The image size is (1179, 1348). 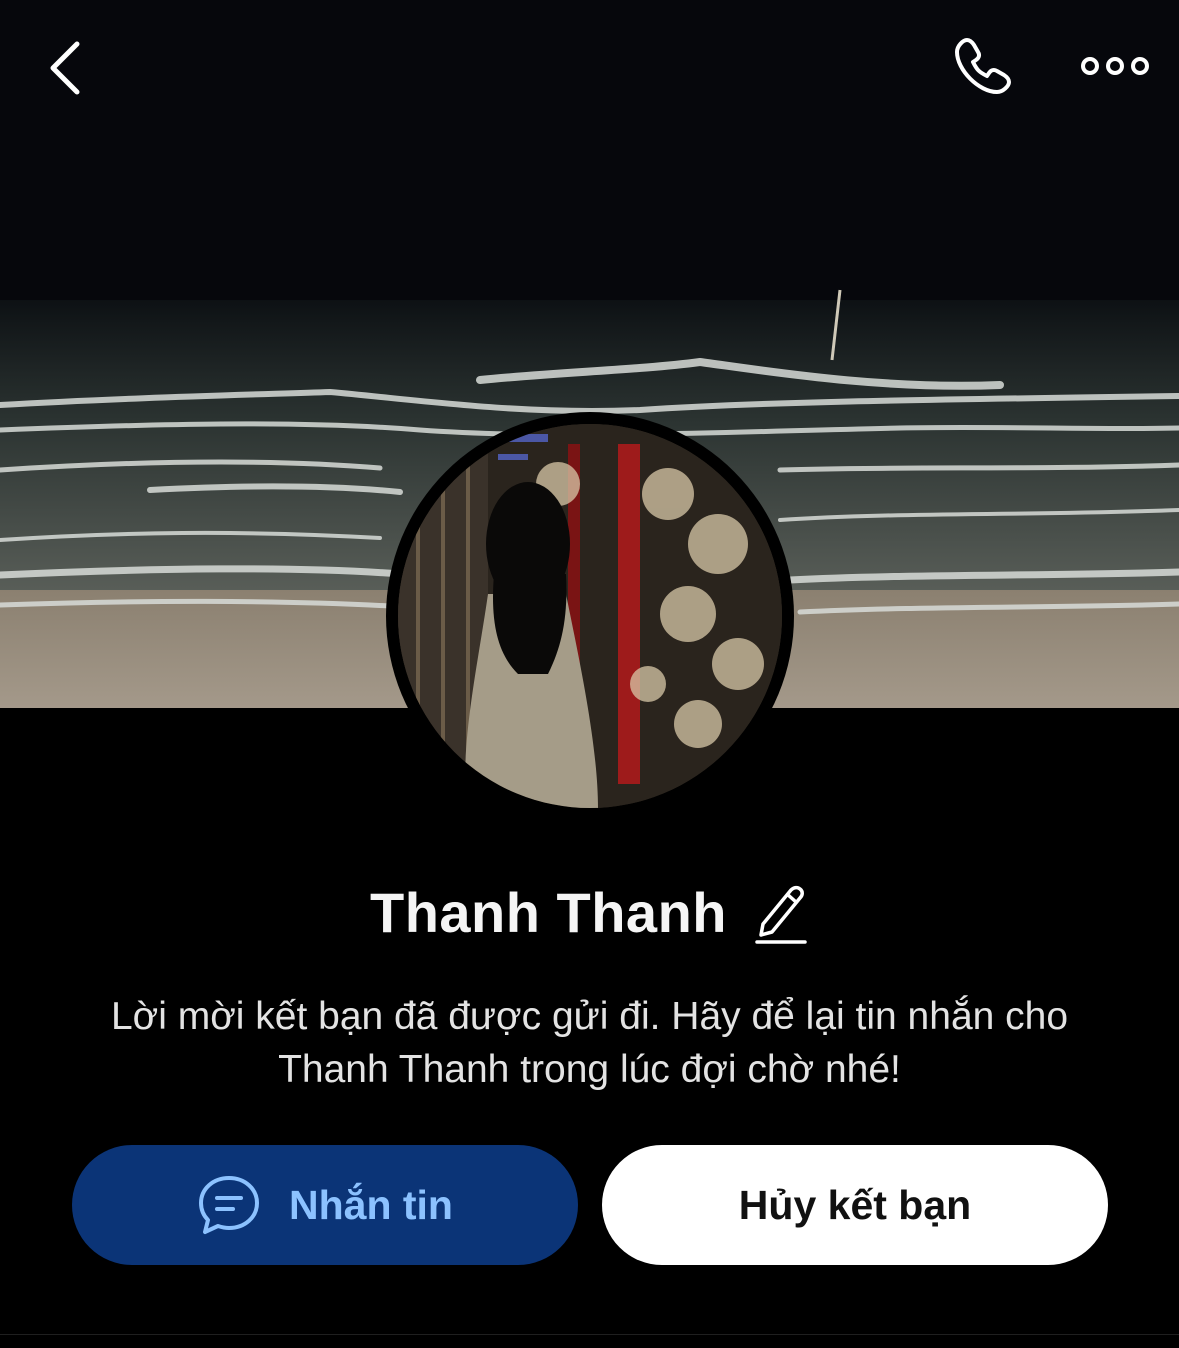 What do you see at coordinates (589, 1334) in the screenshot?
I see `divider` at bounding box center [589, 1334].